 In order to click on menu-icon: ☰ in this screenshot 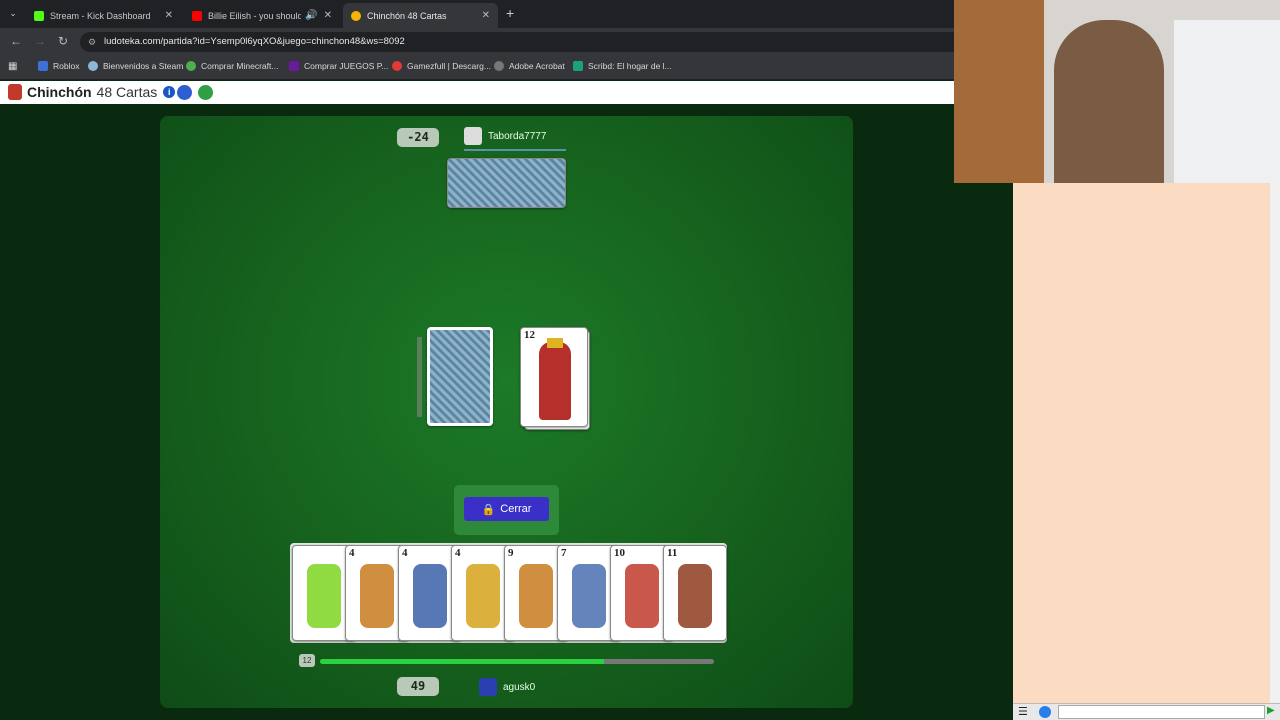, I will do `click(1023, 711)`.